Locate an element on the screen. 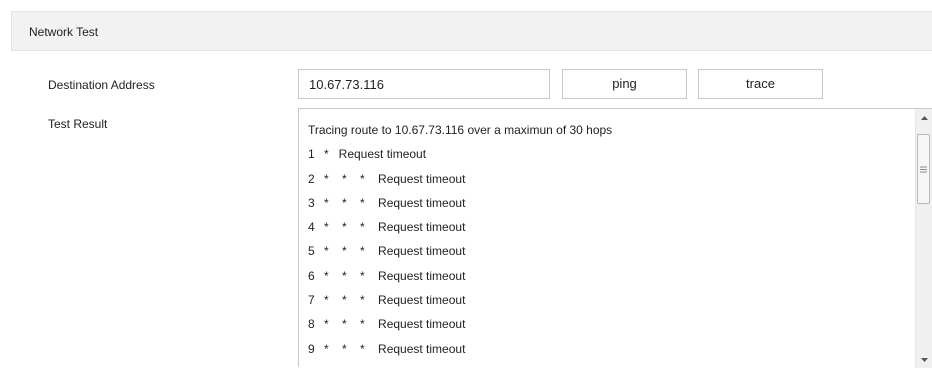 This screenshot has width=932, height=368. destination-address-input is located at coordinates (424, 84).